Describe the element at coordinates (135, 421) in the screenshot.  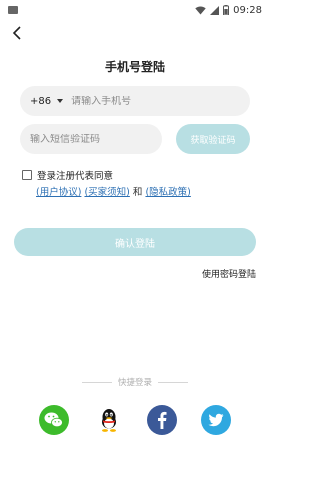
I see `social-login-row` at that location.